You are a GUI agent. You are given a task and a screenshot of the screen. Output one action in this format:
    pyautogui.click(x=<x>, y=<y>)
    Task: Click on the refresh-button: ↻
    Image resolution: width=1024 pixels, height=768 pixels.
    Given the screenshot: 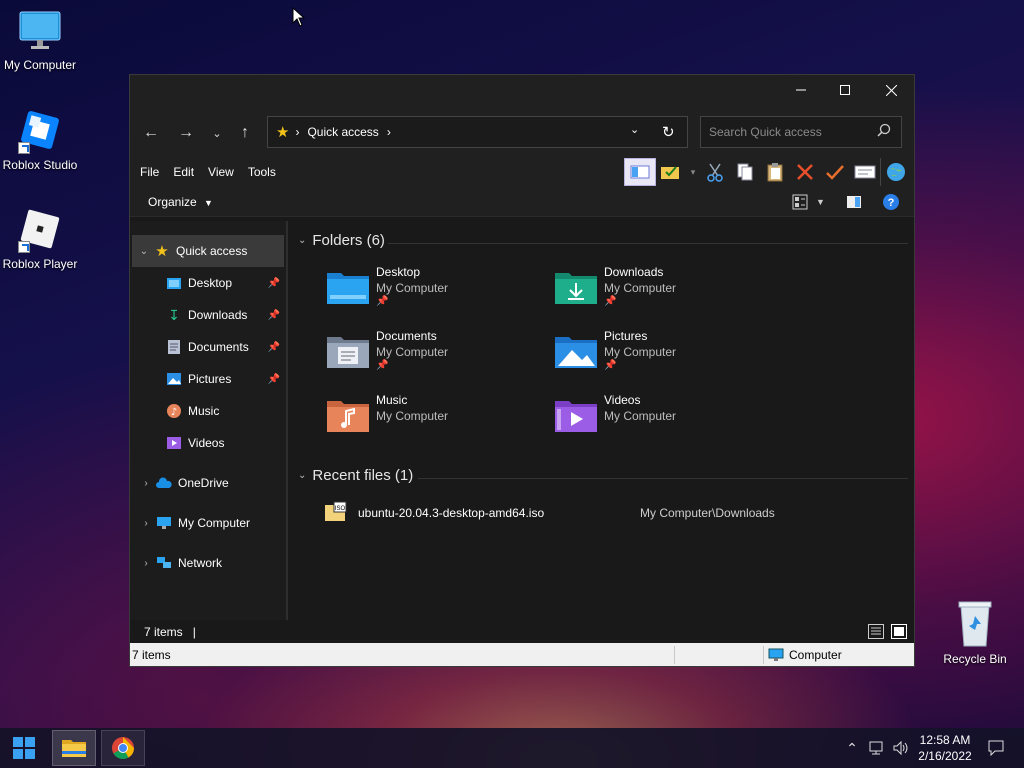 What is the action you would take?
    pyautogui.click(x=668, y=132)
    